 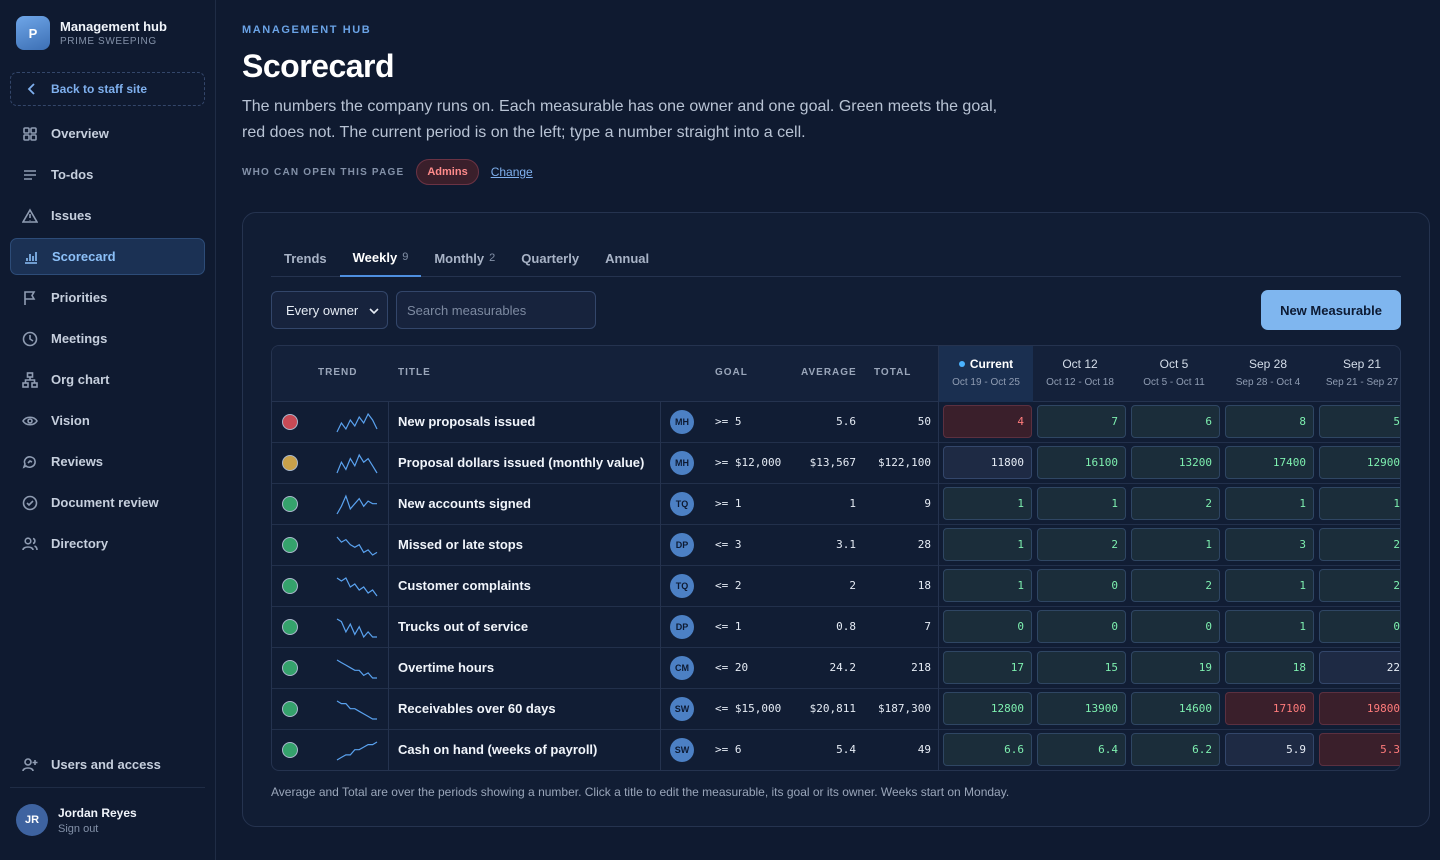 I want to click on score-cell: 19, so click(x=1175, y=667).